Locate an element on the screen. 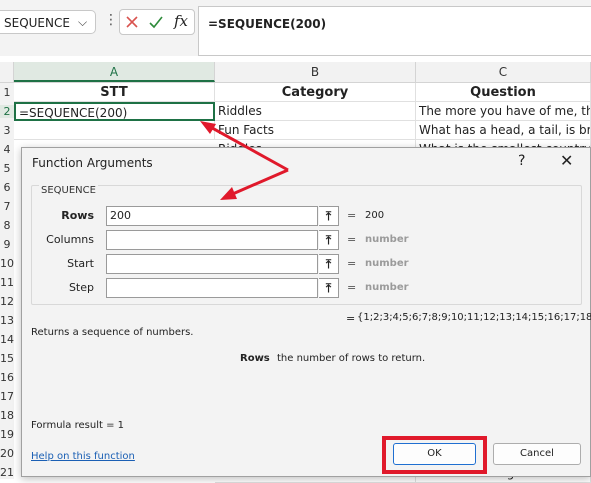 The width and height of the screenshot is (591, 483). arrow-line-to-rows is located at coordinates (258, 183).